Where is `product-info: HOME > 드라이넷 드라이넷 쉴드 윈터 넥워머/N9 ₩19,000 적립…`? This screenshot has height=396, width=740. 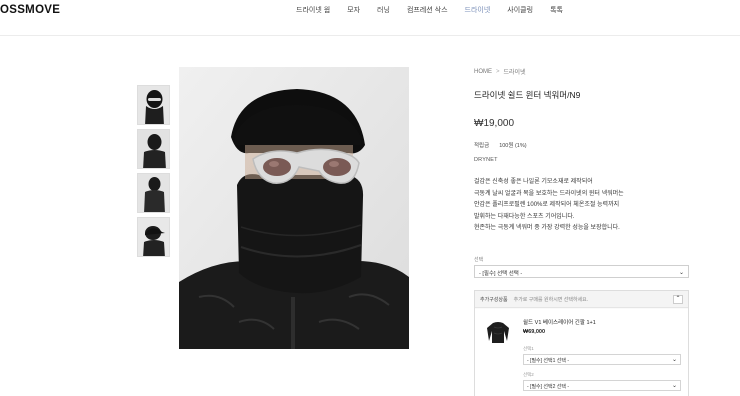
product-info: HOME > 드라이넷 드라이넷 쉴드 윈터 넥워머/N9 ₩19,000 적립… is located at coordinates (582, 151).